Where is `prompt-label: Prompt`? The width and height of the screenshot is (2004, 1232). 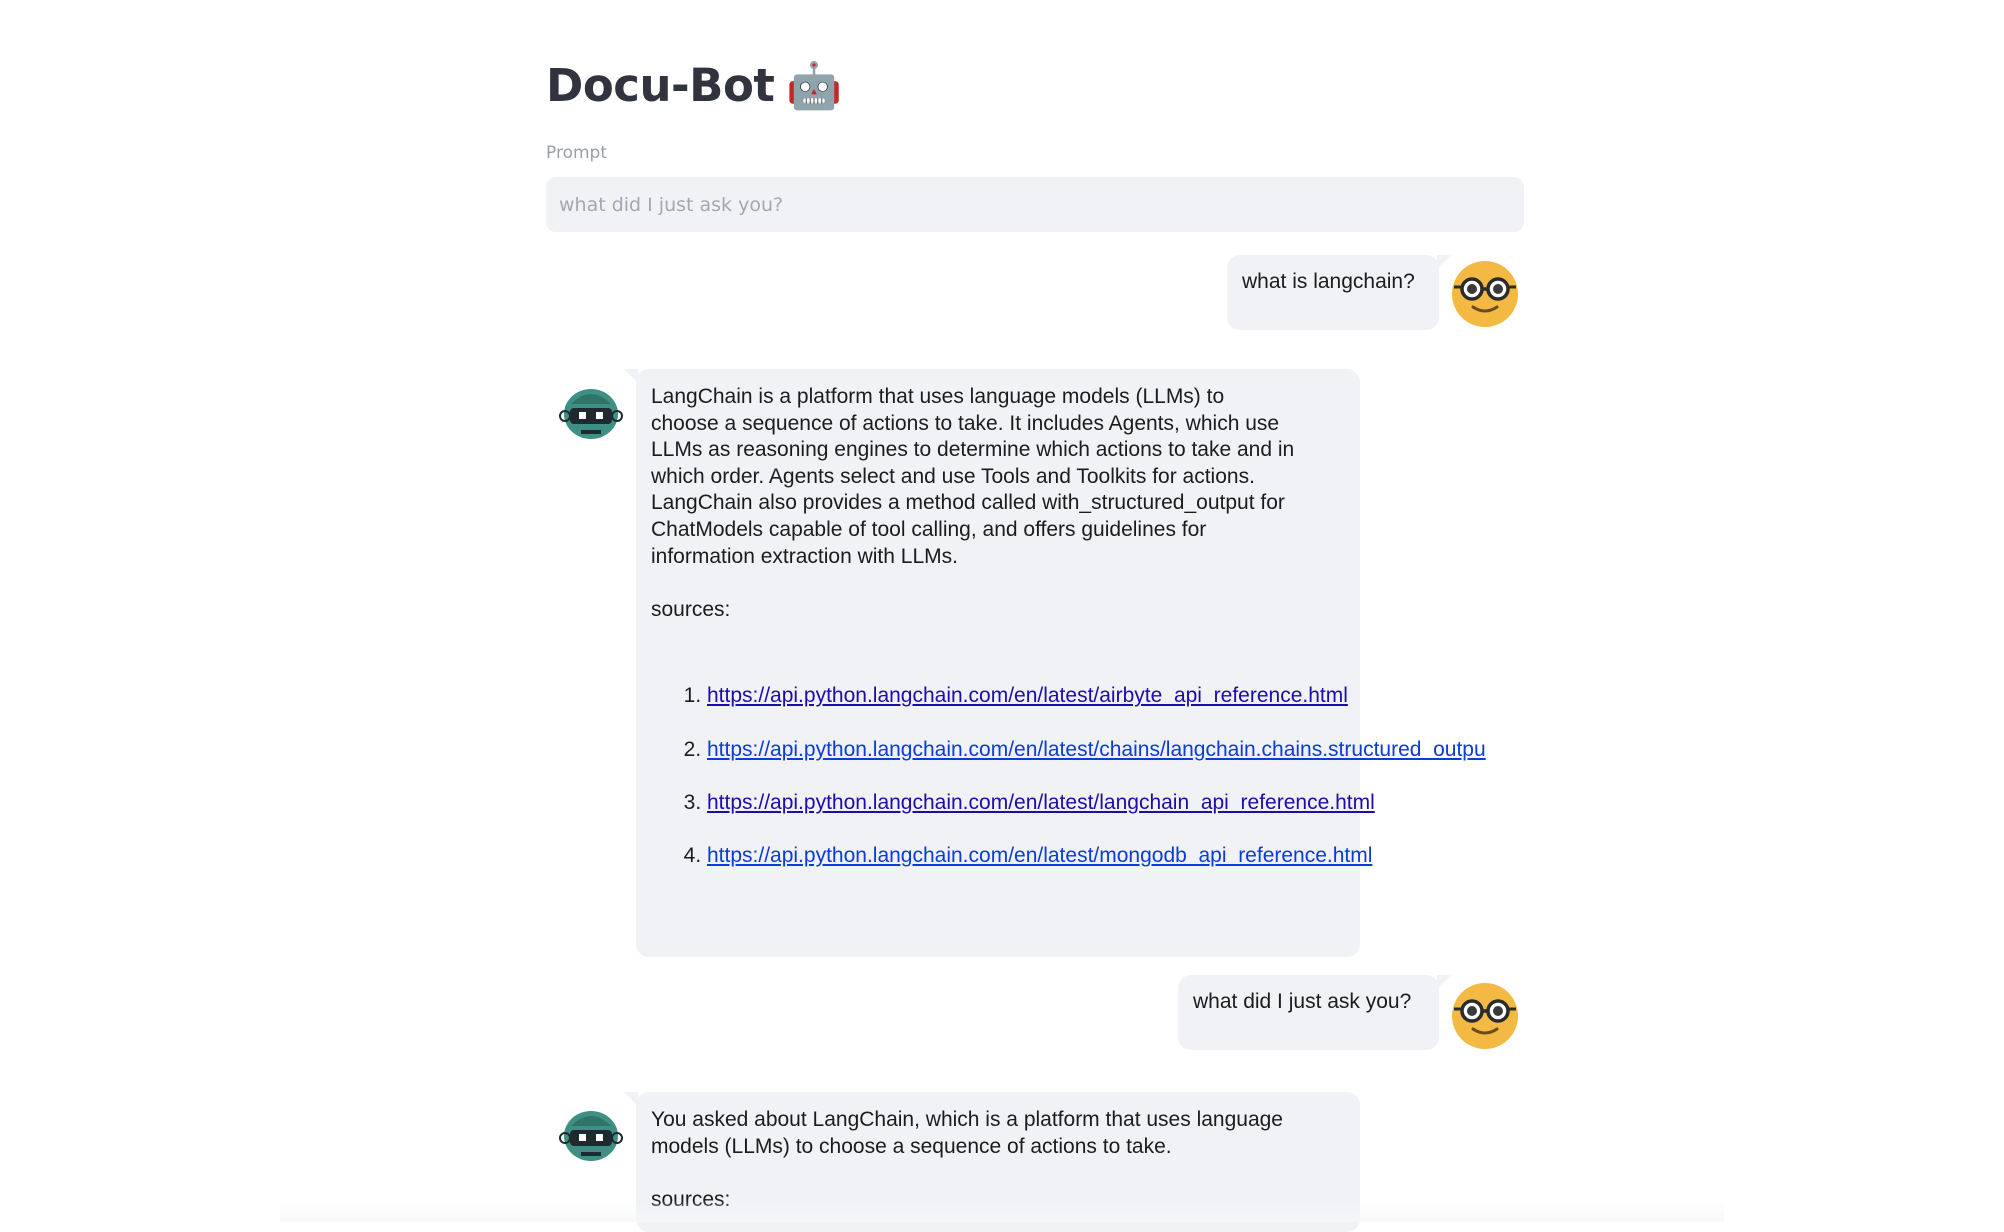 prompt-label: Prompt is located at coordinates (576, 153).